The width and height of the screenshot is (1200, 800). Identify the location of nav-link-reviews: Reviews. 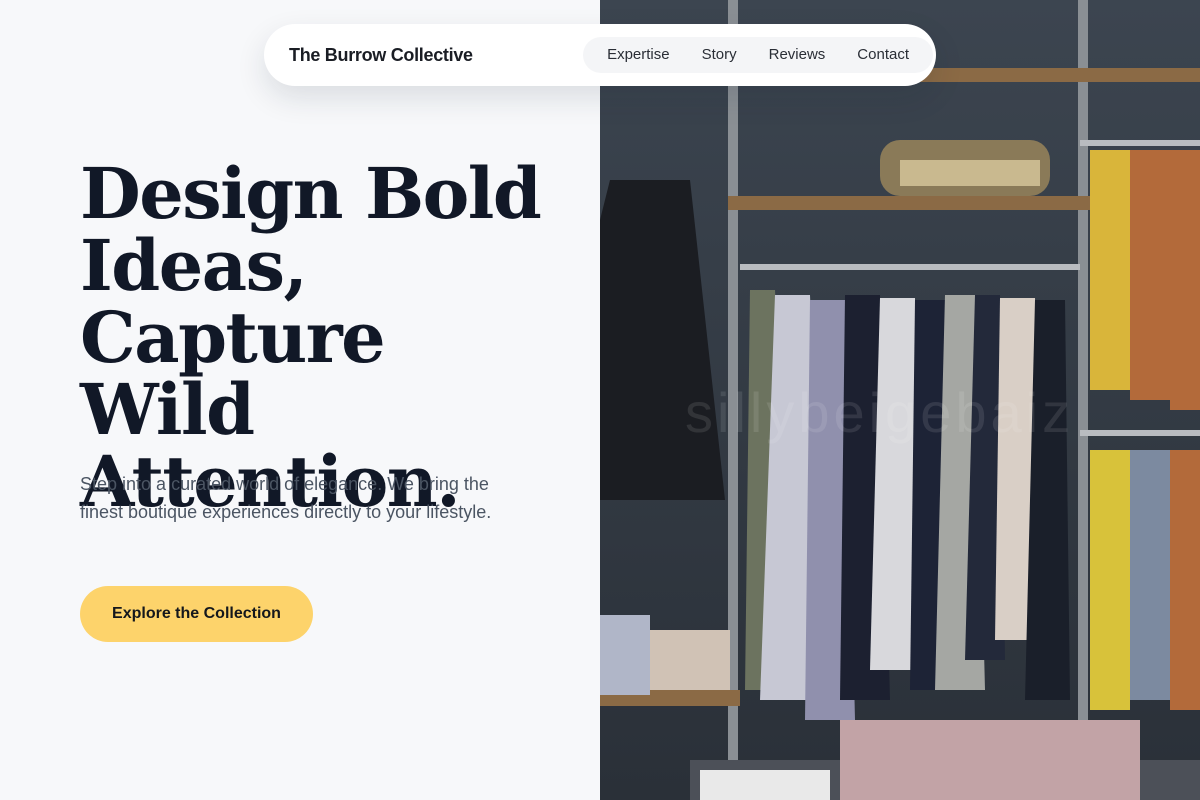
(797, 55).